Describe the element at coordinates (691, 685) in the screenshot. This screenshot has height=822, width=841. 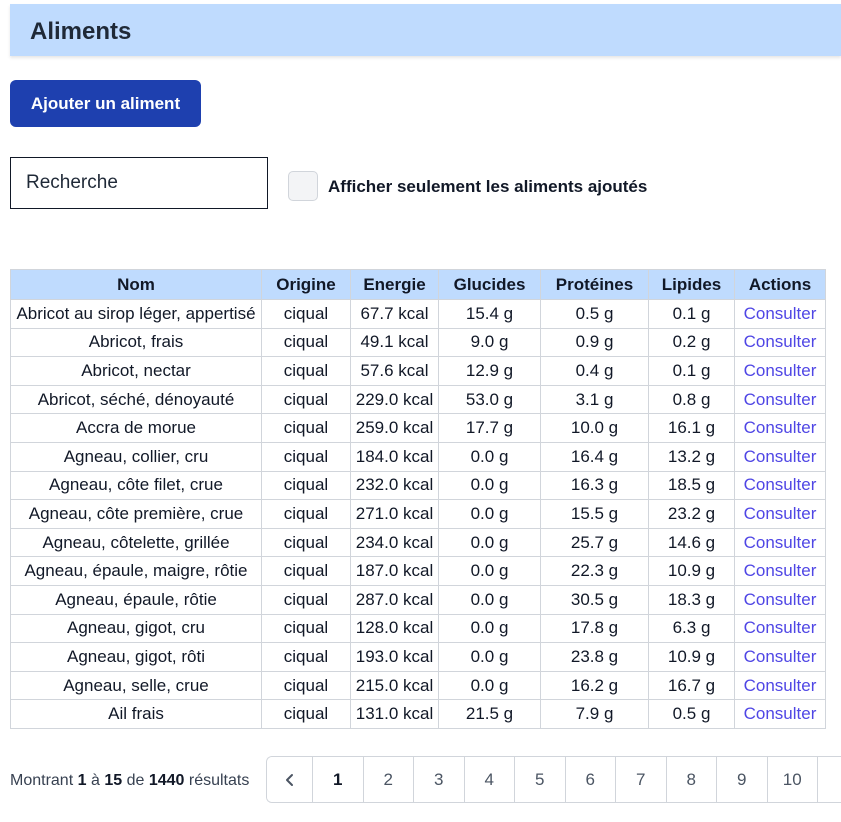
I see `cell-lipids: 16.7 g` at that location.